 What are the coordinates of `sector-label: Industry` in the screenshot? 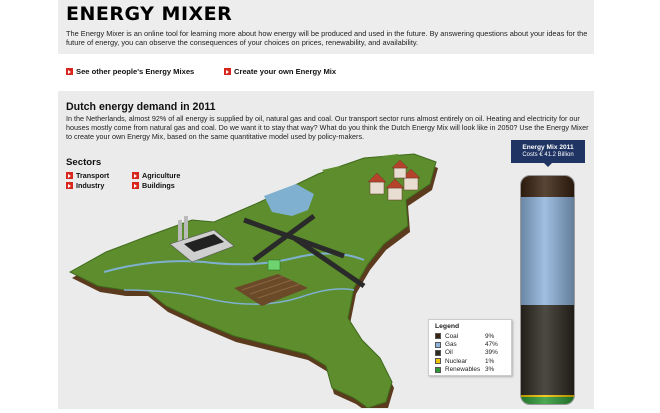 It's located at (90, 185).